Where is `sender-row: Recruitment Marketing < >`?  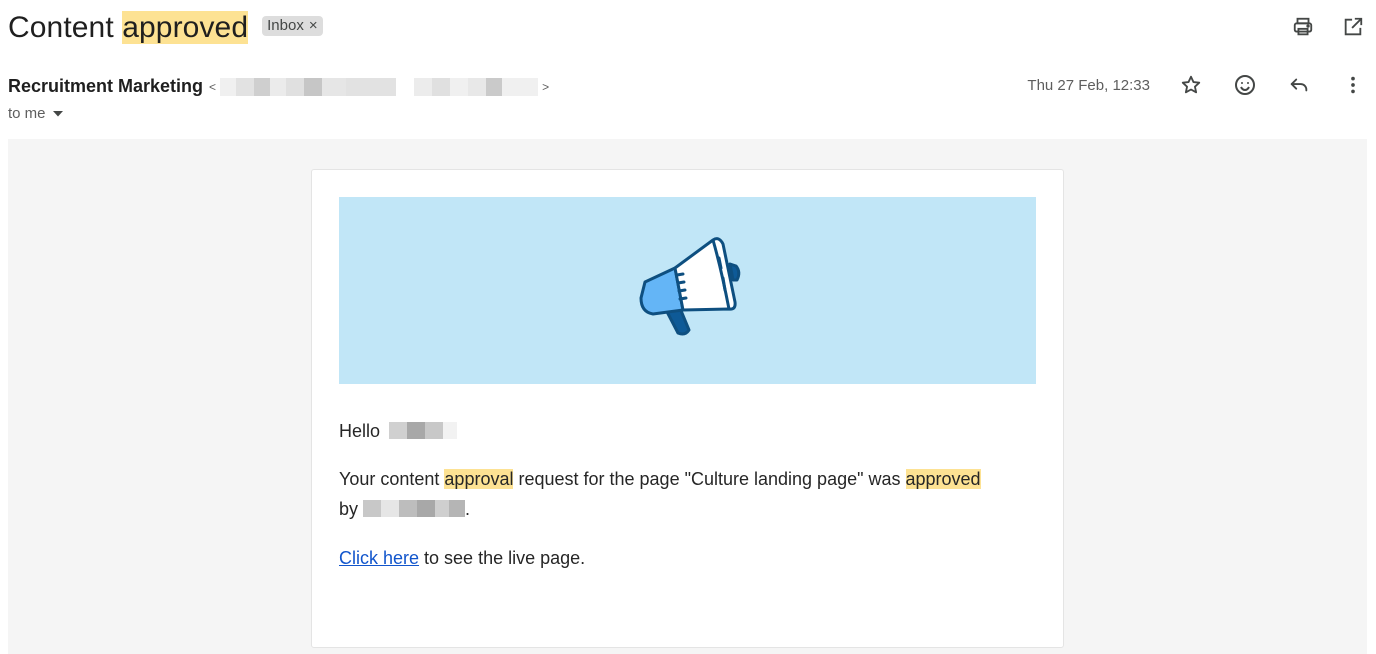 sender-row: Recruitment Marketing < > is located at coordinates (278, 86).